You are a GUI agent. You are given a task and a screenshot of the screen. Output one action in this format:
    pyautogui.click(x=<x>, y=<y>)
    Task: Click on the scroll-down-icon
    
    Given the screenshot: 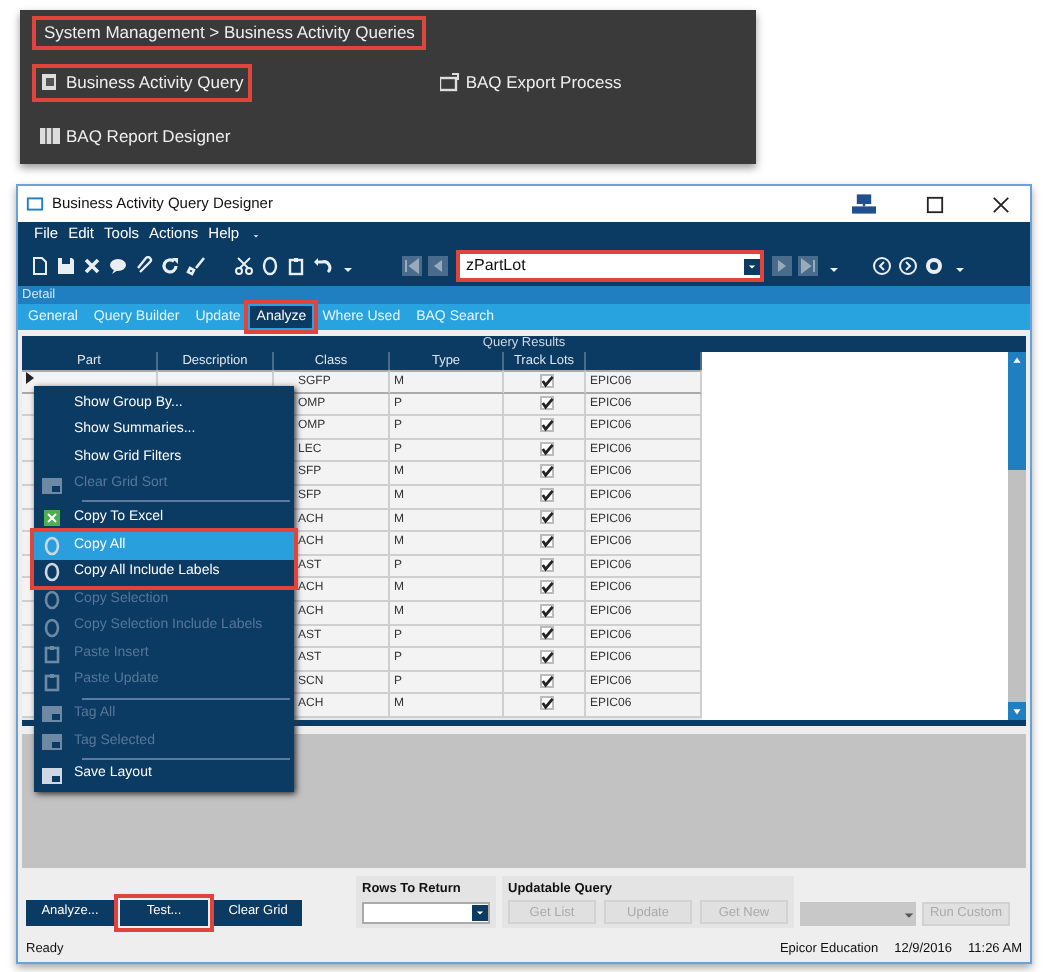 What is the action you would take?
    pyautogui.click(x=1017, y=711)
    